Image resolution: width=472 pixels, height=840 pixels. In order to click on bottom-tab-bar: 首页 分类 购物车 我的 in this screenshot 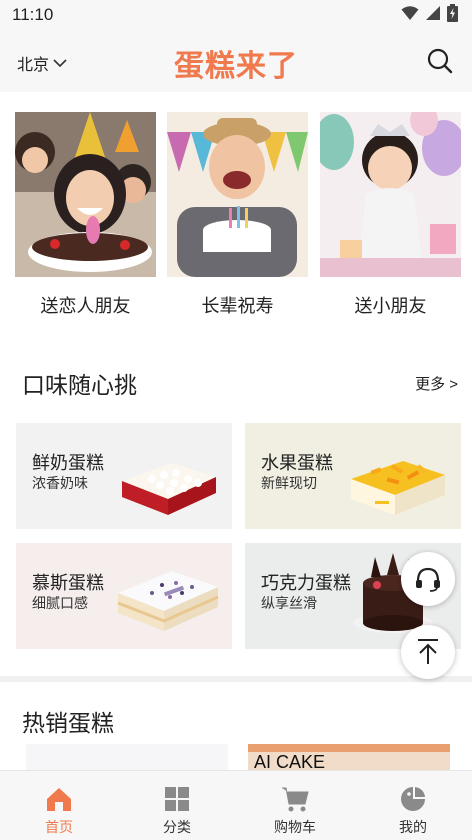, I will do `click(236, 805)`.